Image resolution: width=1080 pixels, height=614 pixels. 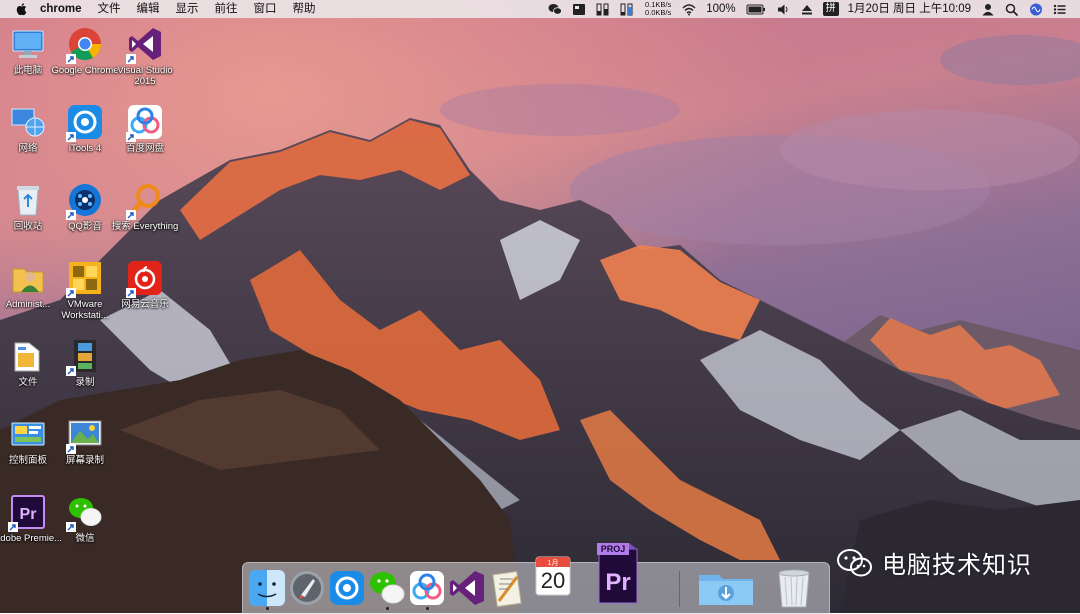 I want to click on network-speed: 0.1KB/s 0.0KB/s, so click(x=658, y=9).